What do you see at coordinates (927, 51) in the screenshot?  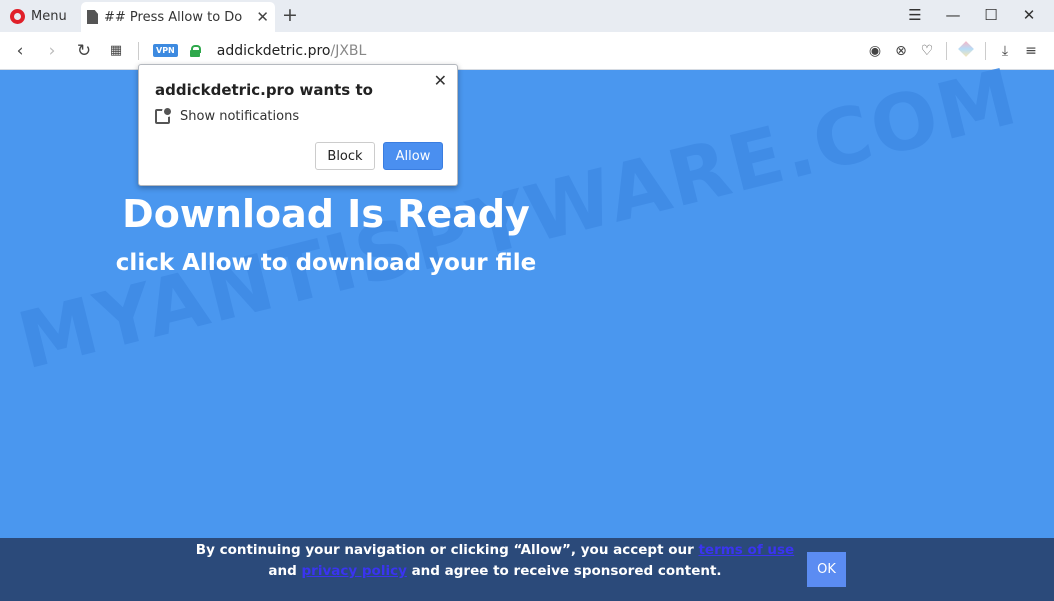 I see `heart-icon: ♡` at bounding box center [927, 51].